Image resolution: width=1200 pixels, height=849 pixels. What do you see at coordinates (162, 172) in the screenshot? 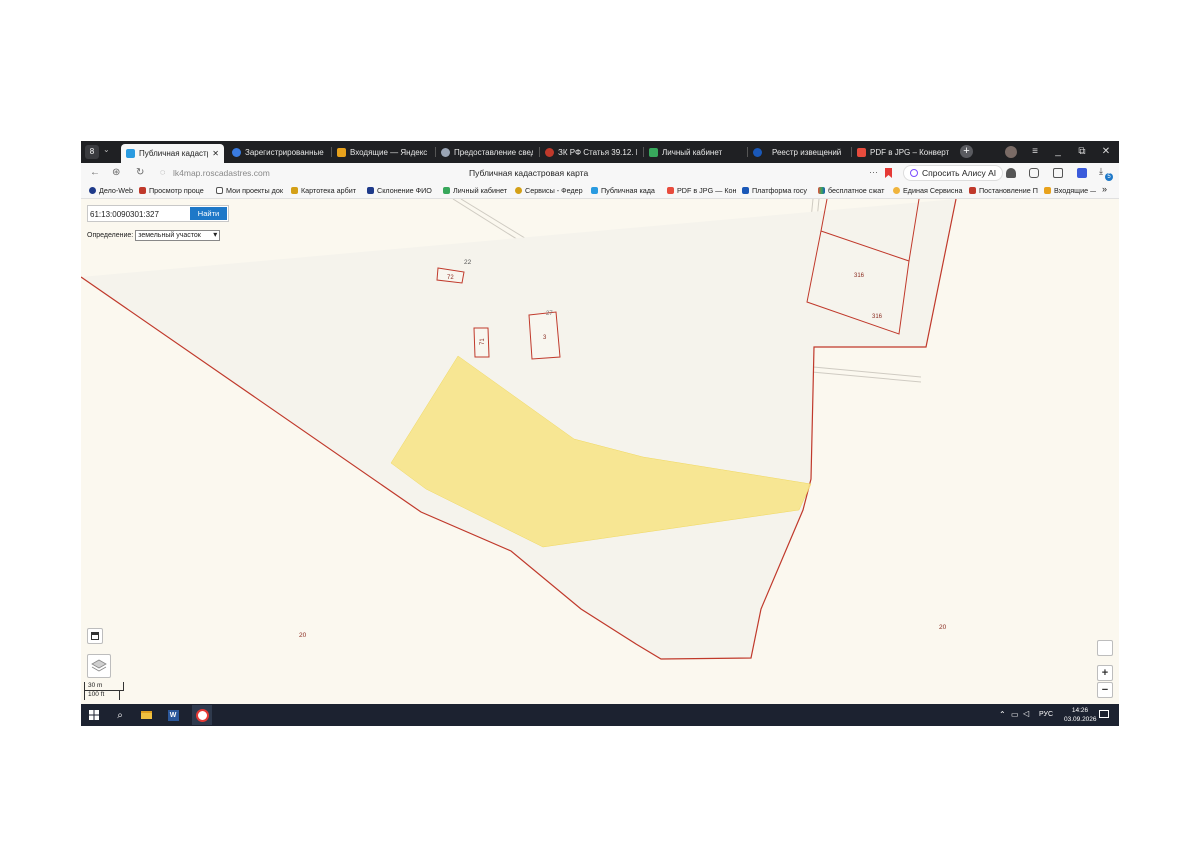
I see `shield-icon: ◌` at bounding box center [162, 172].